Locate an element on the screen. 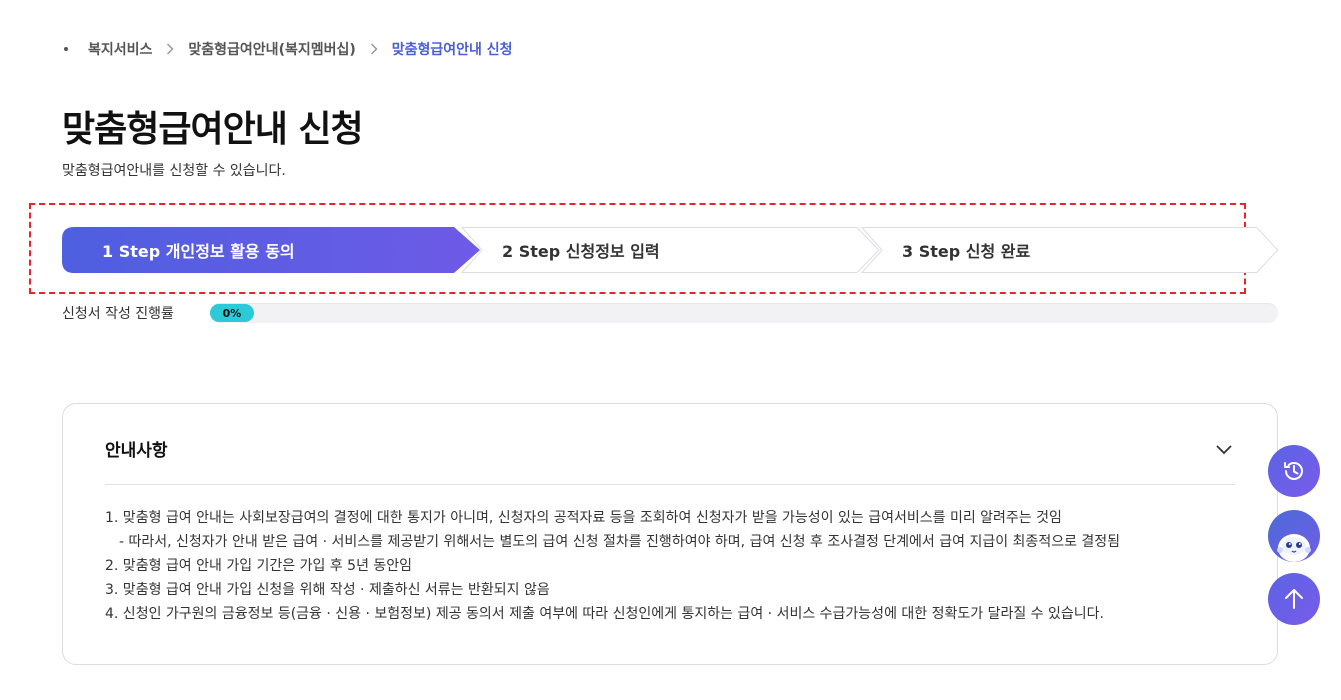  breadcrumb-item-welfare: 복지서비스 is located at coordinates (120, 49).